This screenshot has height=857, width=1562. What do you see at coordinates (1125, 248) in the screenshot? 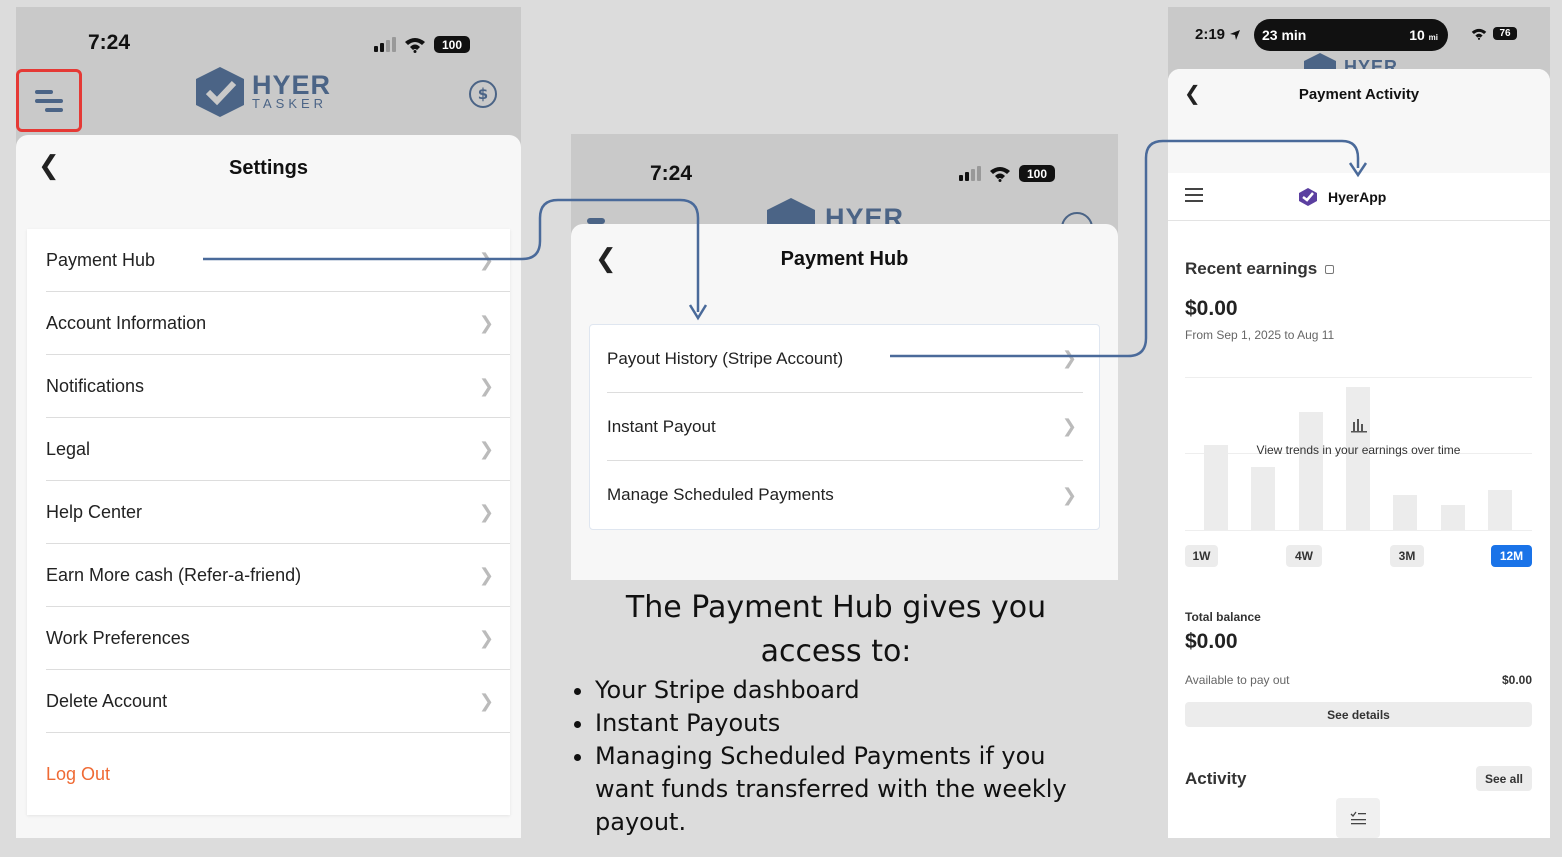
I see `connector-payout-to-activity` at bounding box center [1125, 248].